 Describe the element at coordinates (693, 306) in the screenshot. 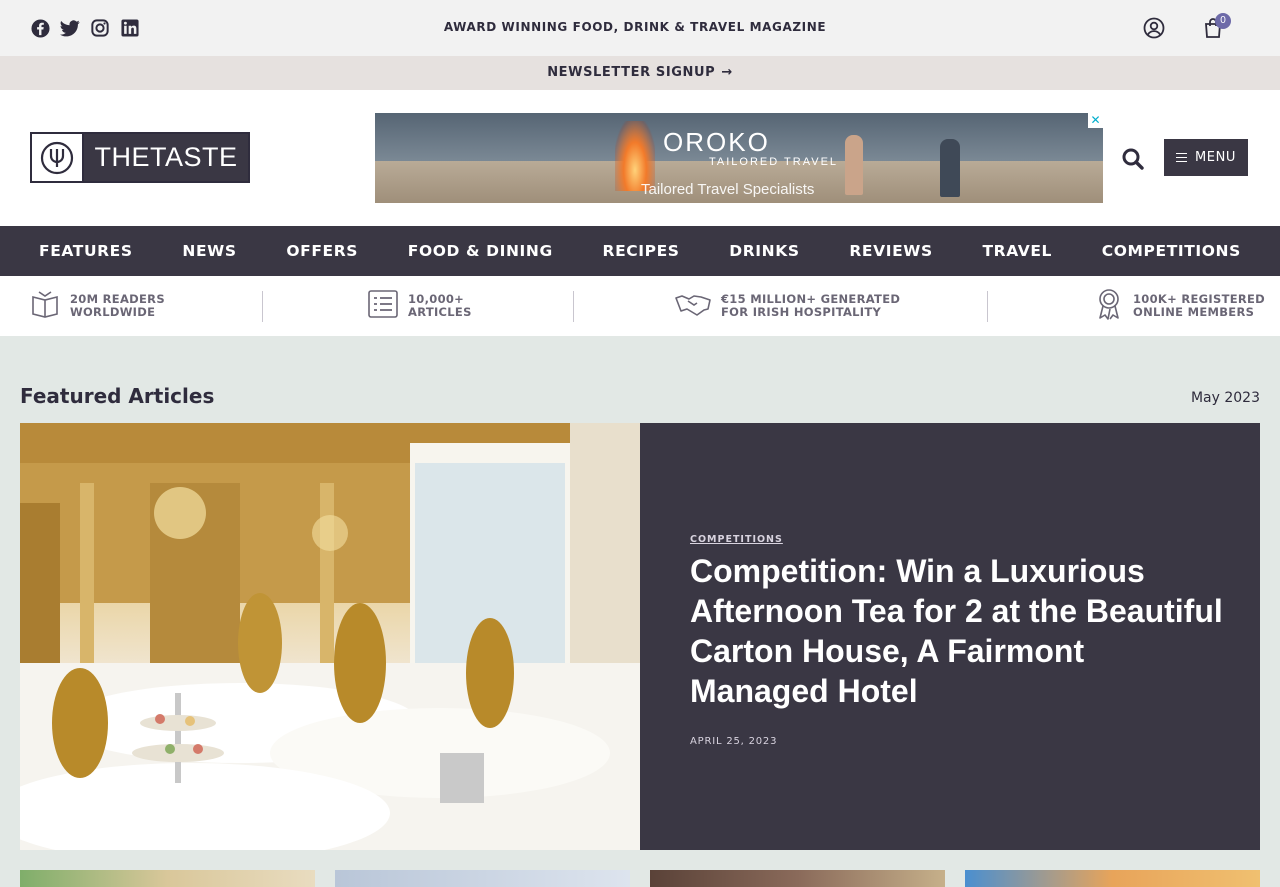

I see `handshake-icon` at that location.